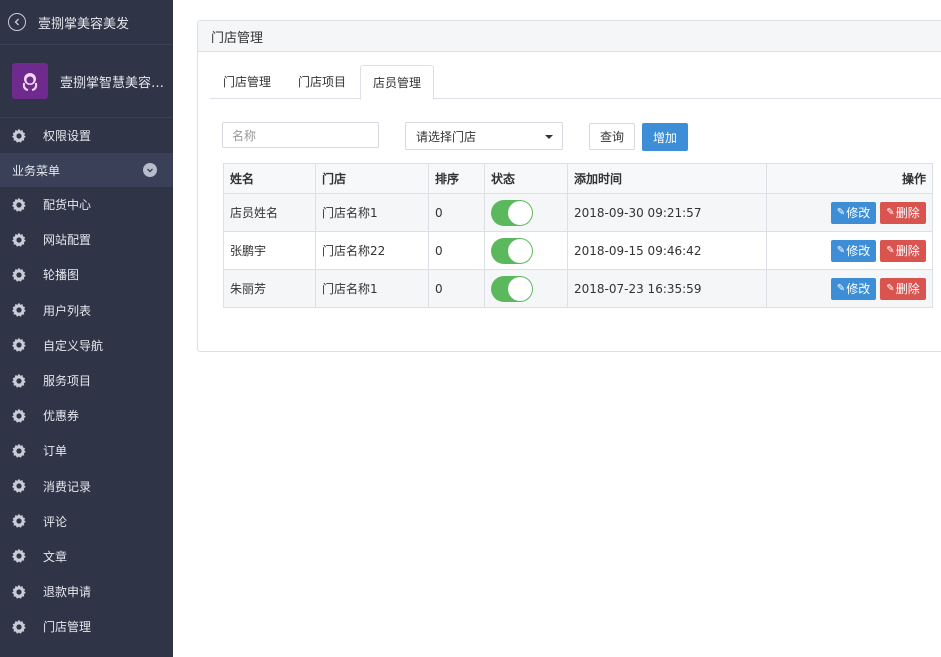 The height and width of the screenshot is (657, 941). Describe the element at coordinates (247, 81) in the screenshot. I see `tab-store-management: 门店管理` at that location.